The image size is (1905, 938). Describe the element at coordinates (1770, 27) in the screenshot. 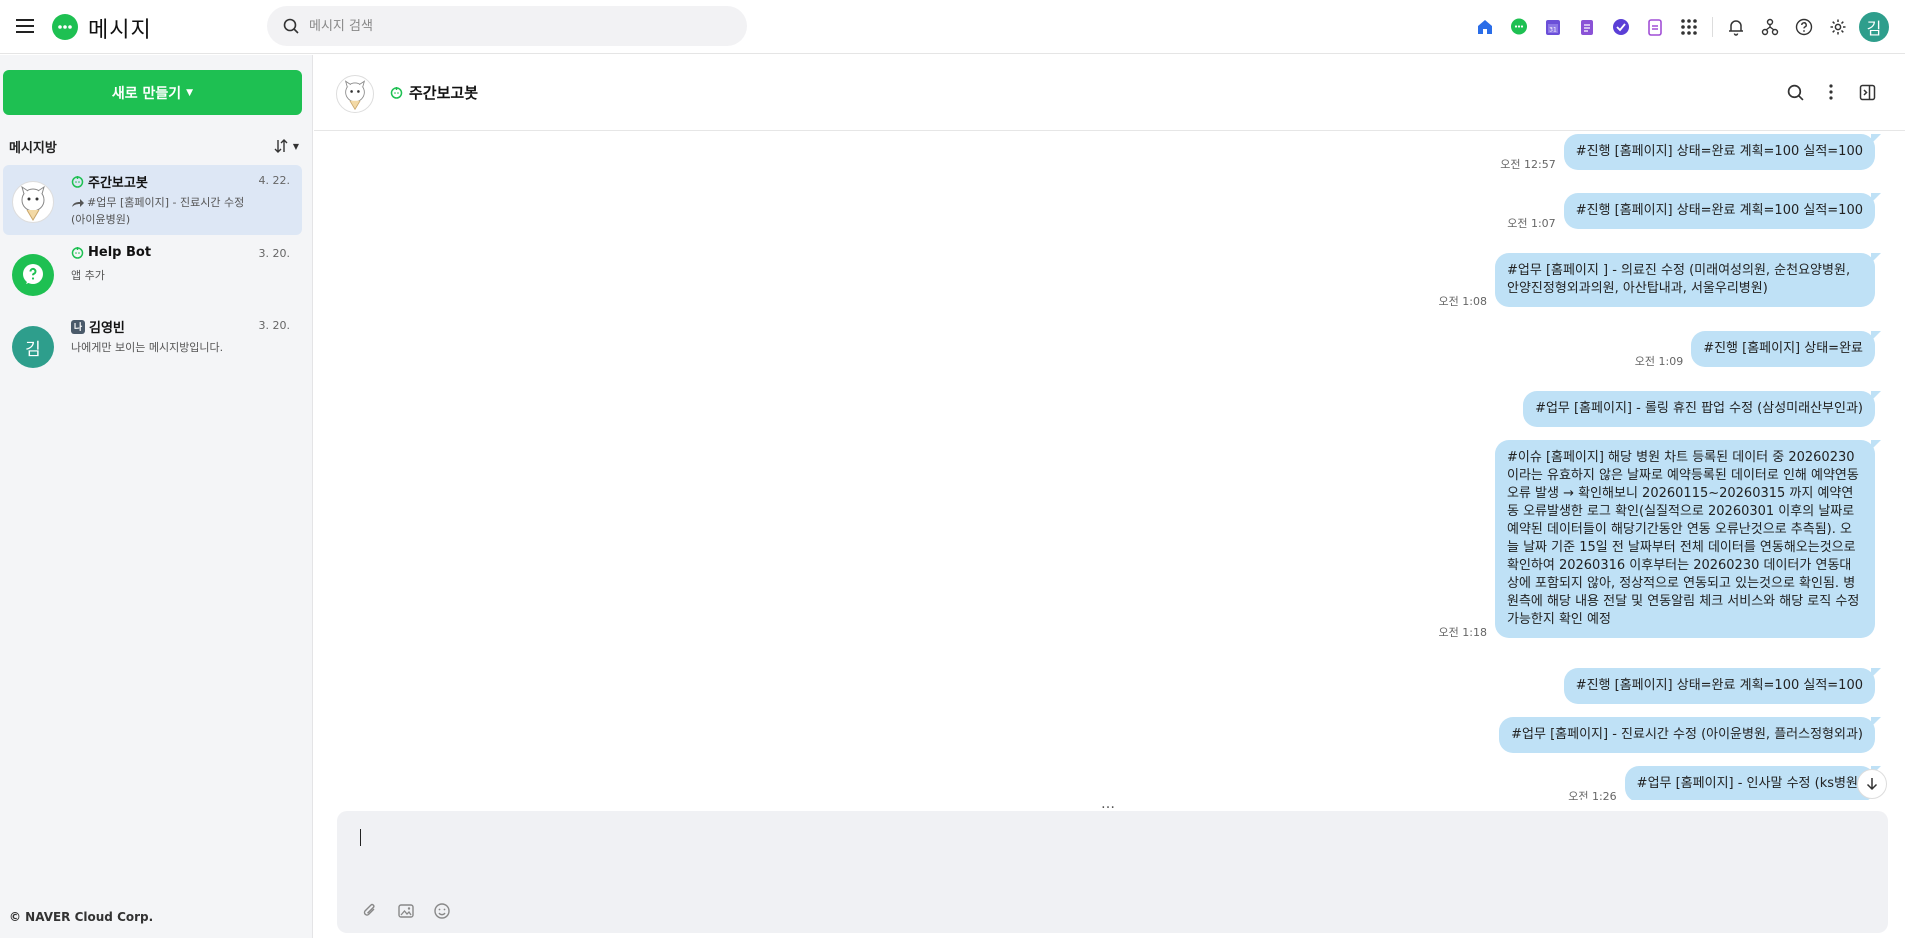

I see `organization-icon` at that location.